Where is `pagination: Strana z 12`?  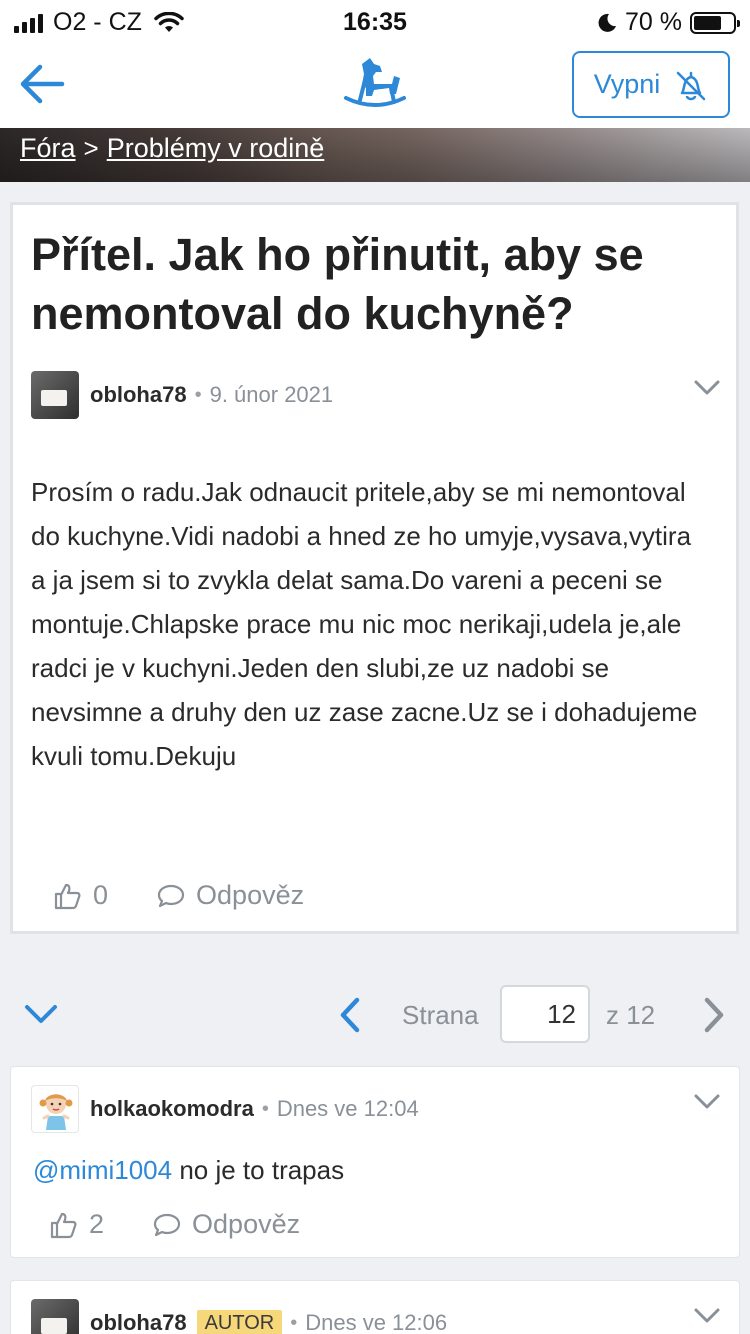 pagination: Strana z 12 is located at coordinates (375, 1015).